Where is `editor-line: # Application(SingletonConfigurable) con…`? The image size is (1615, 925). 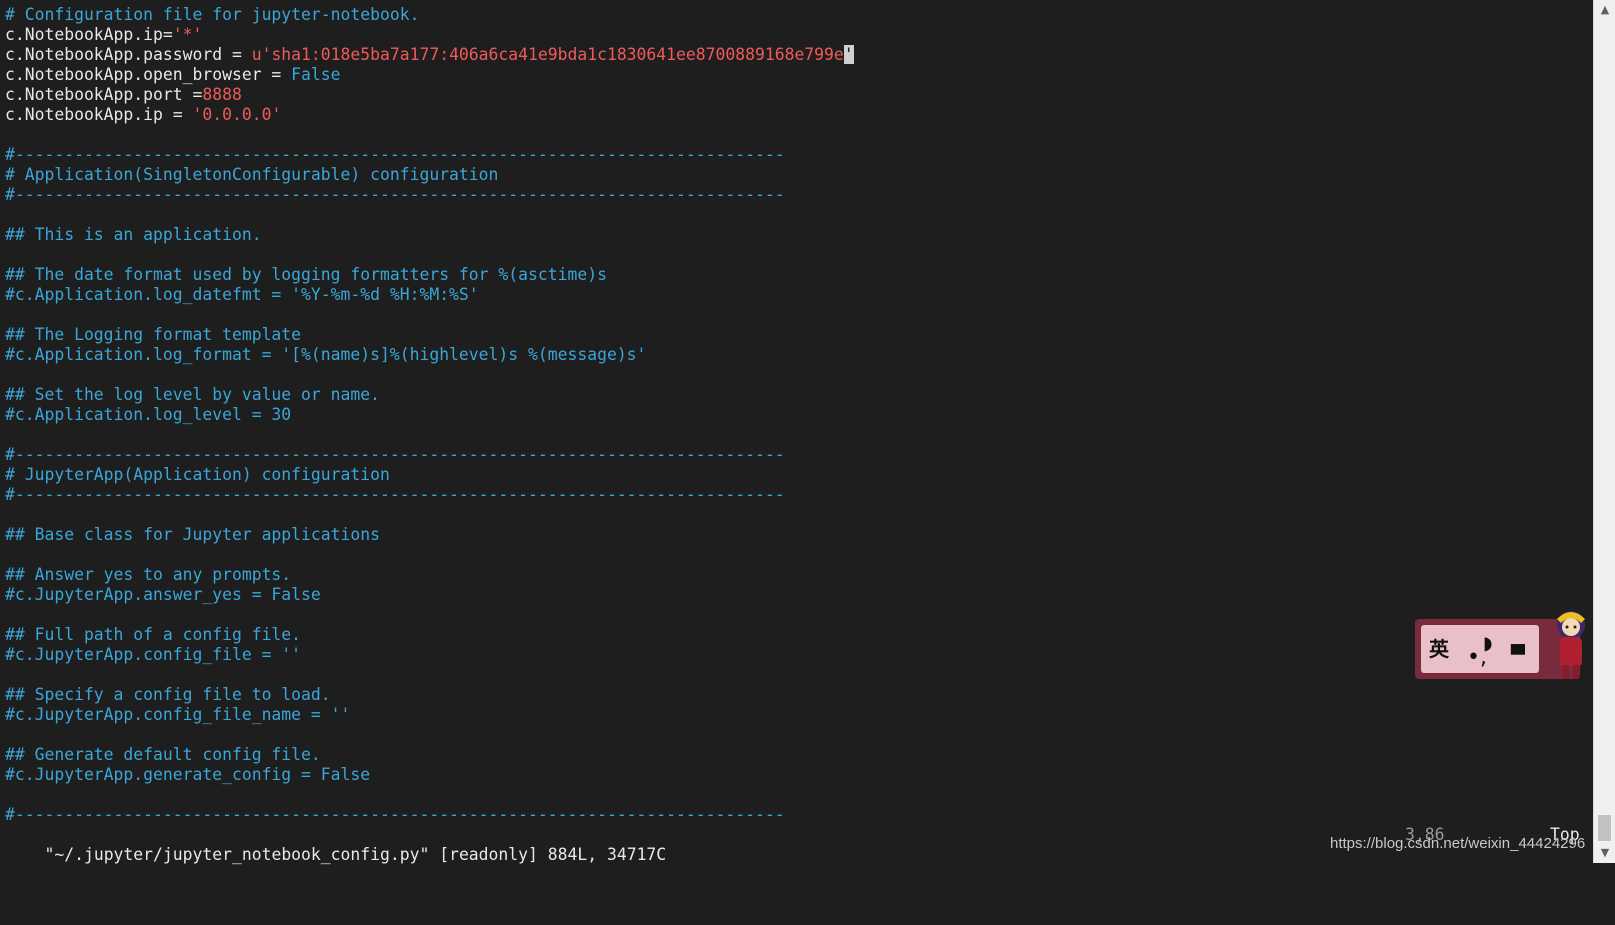 editor-line: # Application(SingletonConfigurable) con… is located at coordinates (795, 175).